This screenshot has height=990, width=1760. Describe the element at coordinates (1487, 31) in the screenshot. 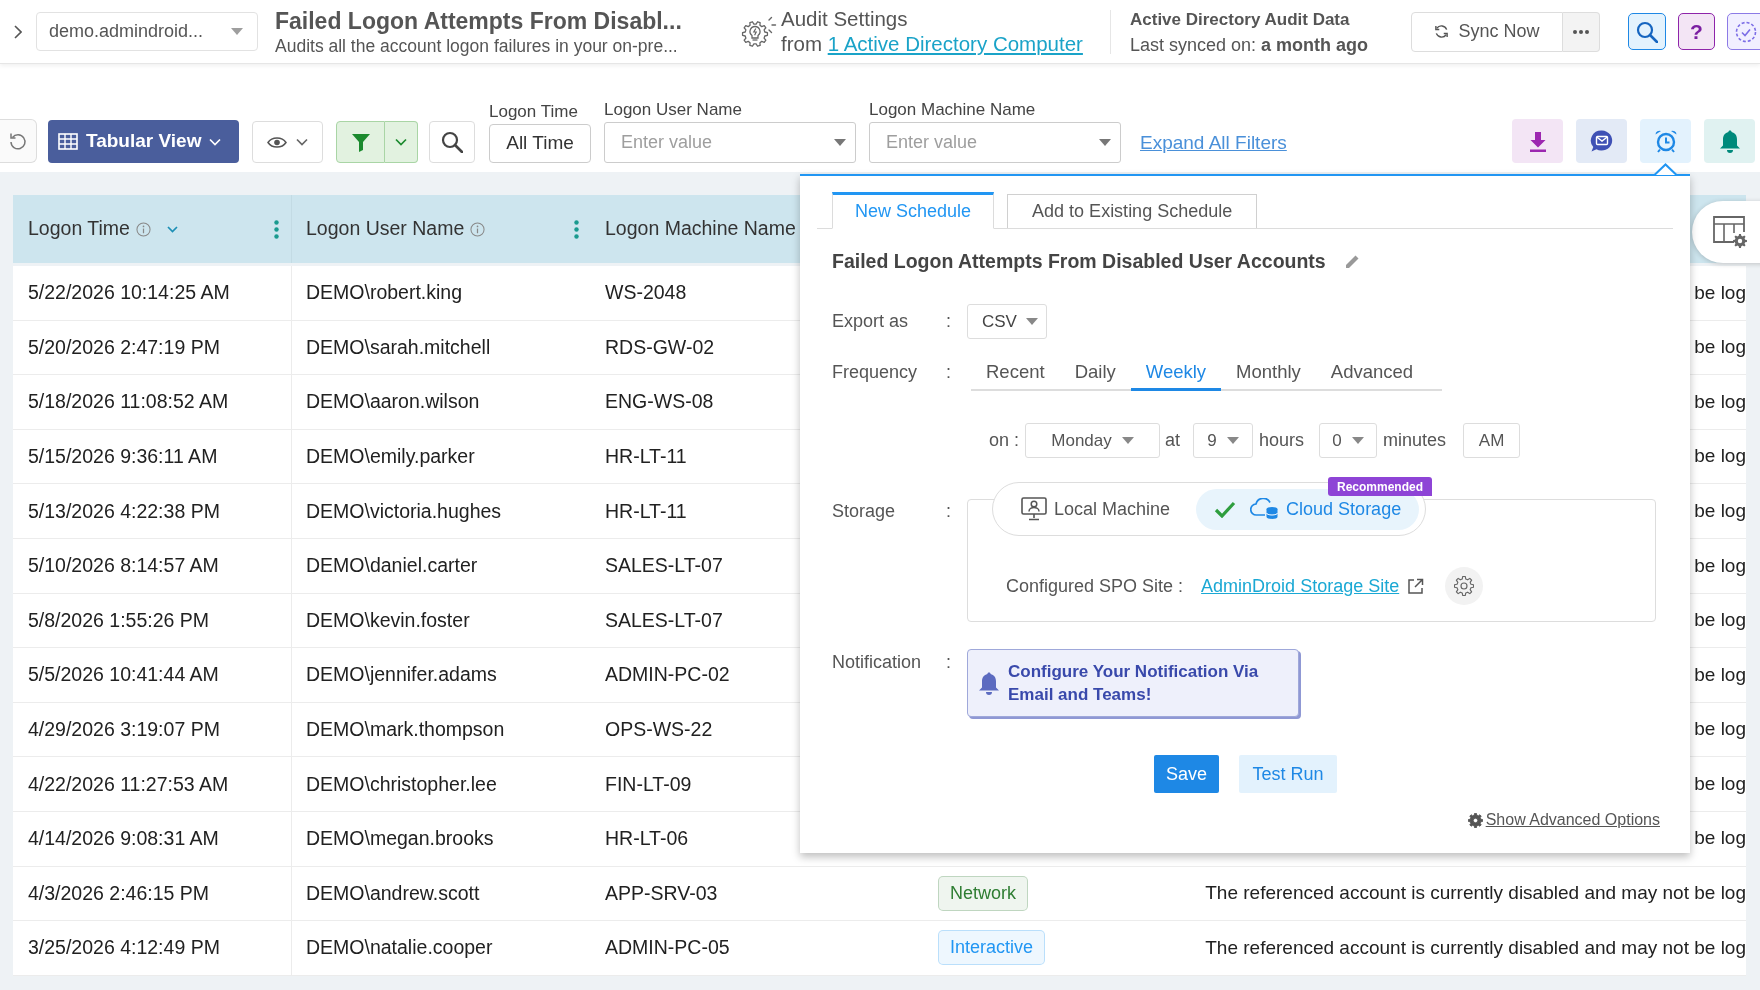

I see `sync-button: Sync Now` at that location.